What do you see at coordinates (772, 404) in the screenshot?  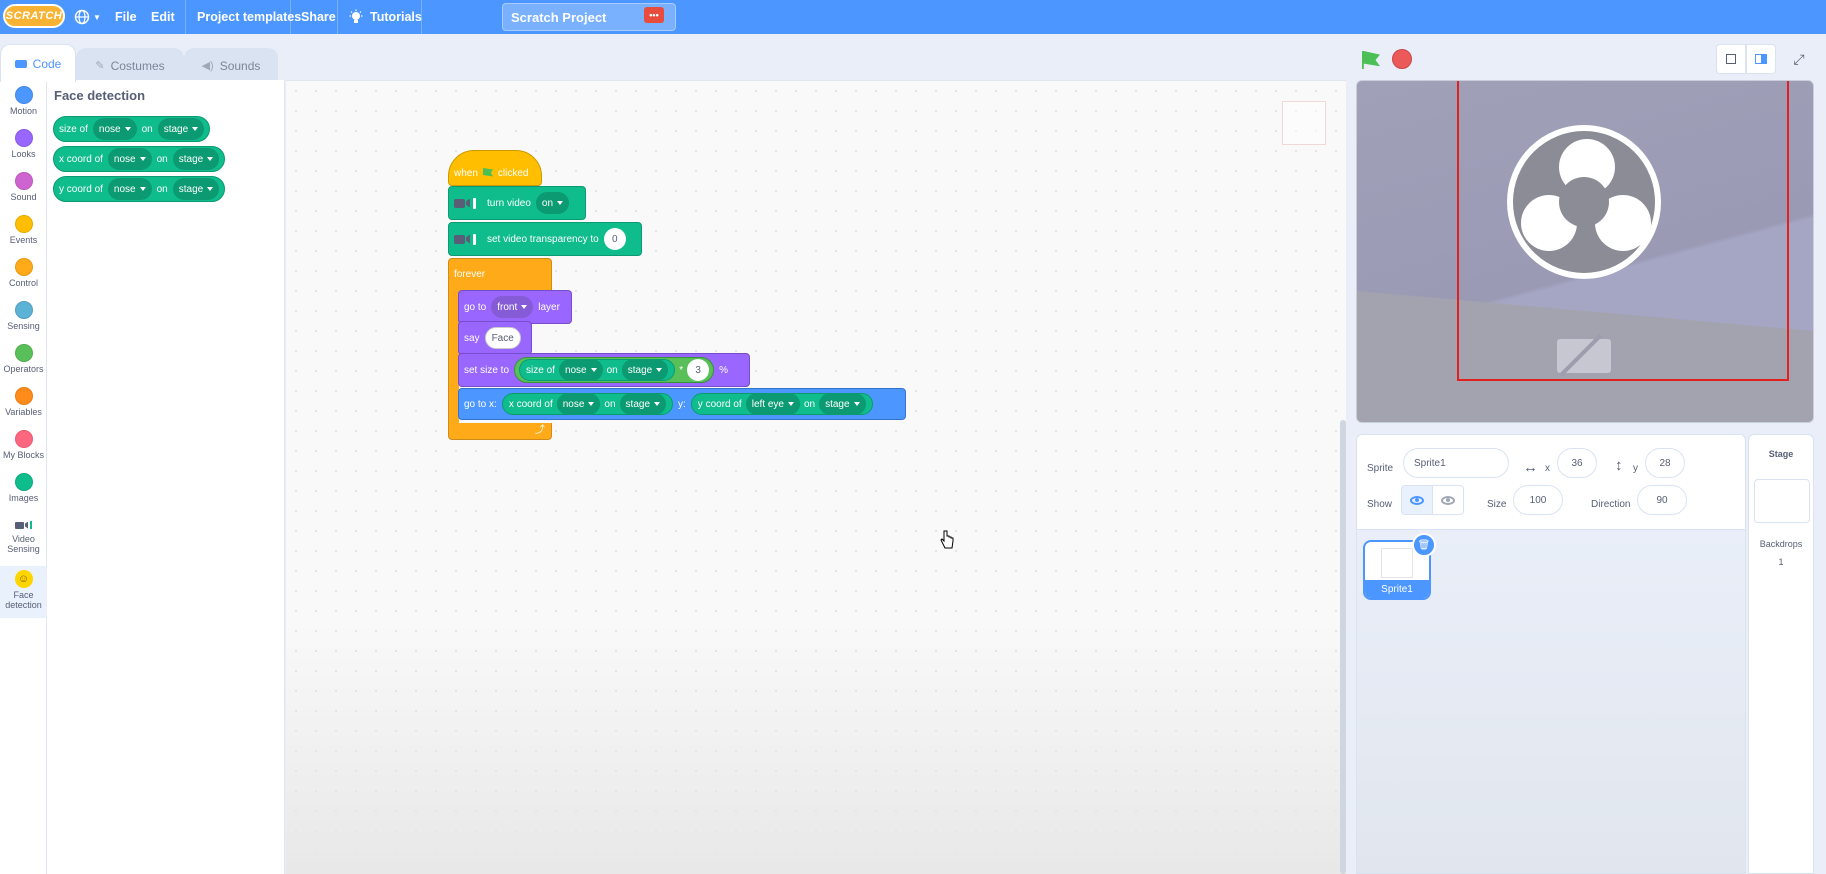 I see `part-dropdown: left eye` at bounding box center [772, 404].